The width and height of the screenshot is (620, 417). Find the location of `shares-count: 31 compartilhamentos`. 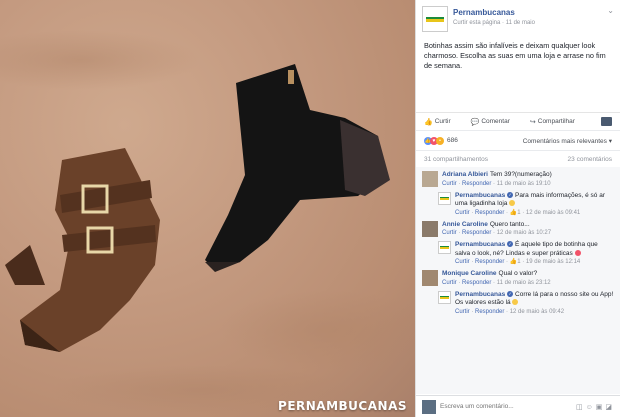

shares-count: 31 compartilhamentos is located at coordinates (456, 159).